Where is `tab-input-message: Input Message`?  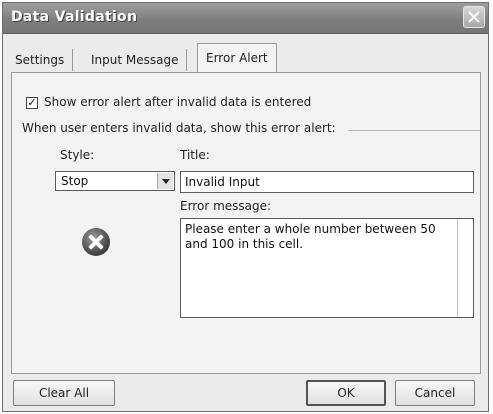
tab-input-message: Input Message is located at coordinates (139, 60).